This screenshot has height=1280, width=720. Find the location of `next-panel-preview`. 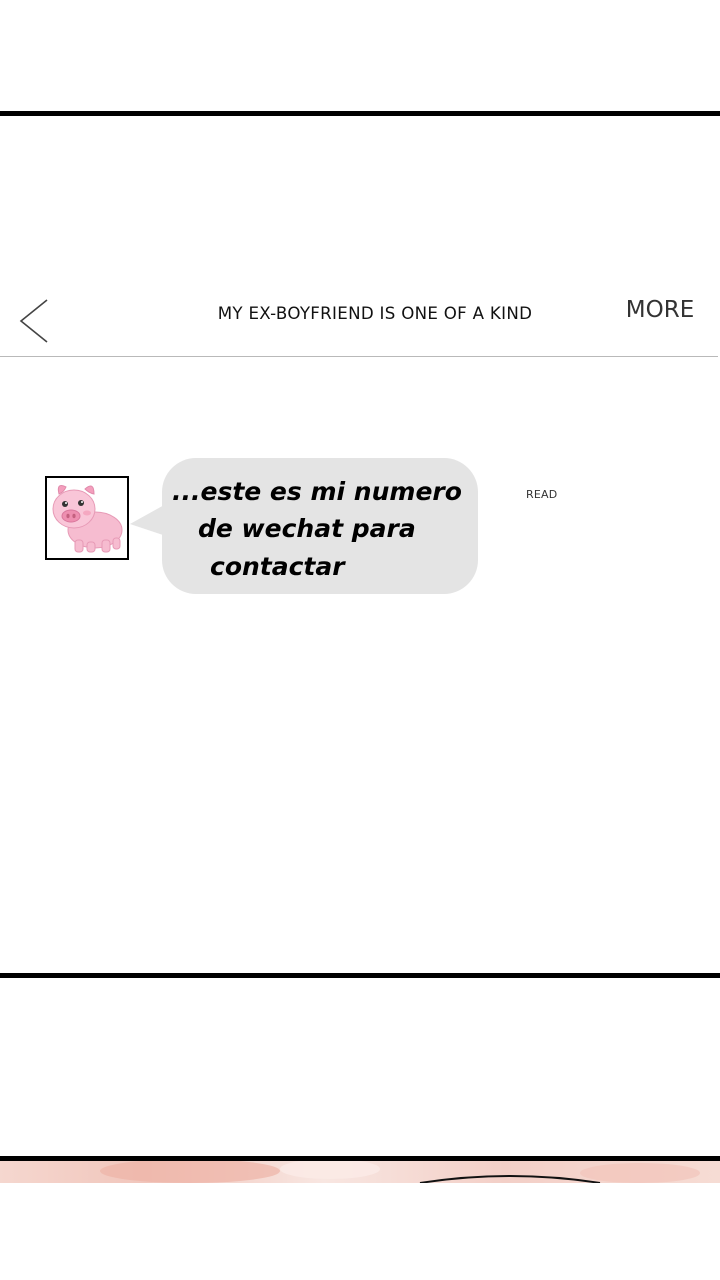

next-panel-preview is located at coordinates (360, 1172).